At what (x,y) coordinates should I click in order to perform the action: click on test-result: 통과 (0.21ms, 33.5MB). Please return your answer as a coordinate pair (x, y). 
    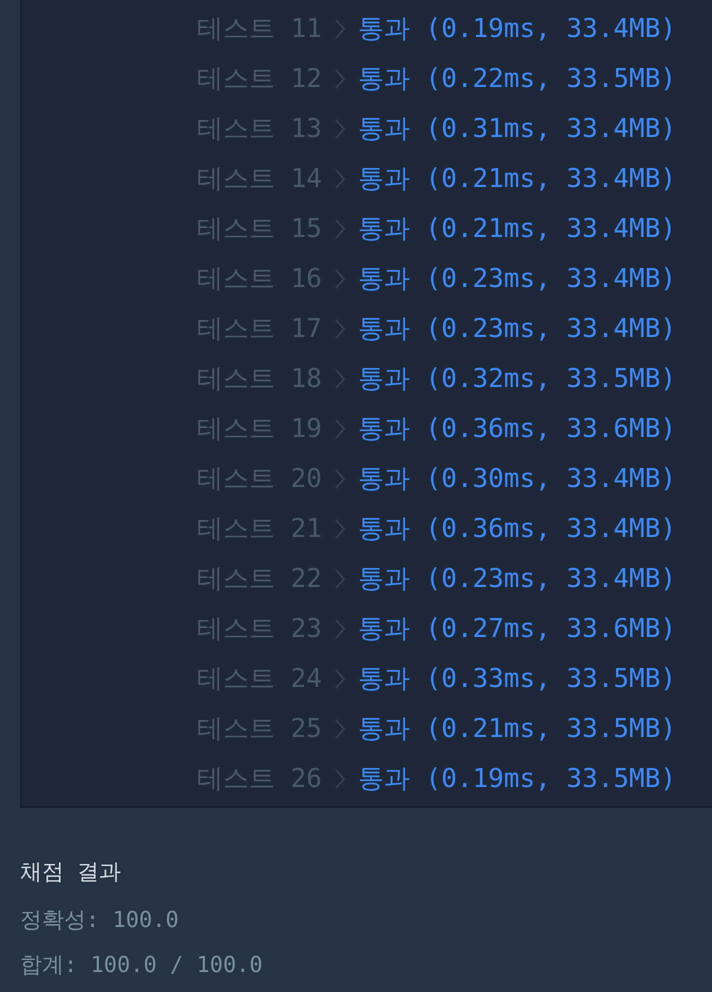
    Looking at the image, I should click on (517, 729).